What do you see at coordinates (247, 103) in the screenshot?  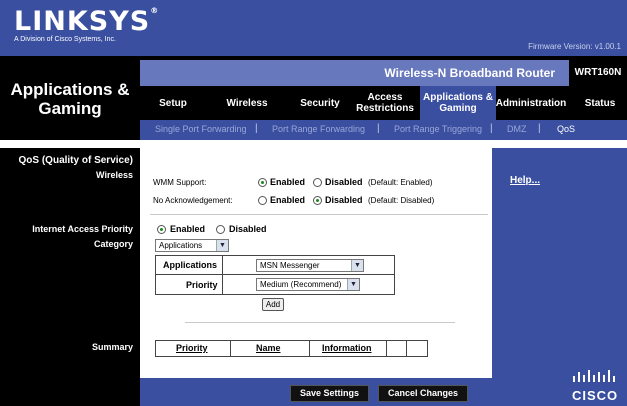 I see `tab-wireless: Wireless` at bounding box center [247, 103].